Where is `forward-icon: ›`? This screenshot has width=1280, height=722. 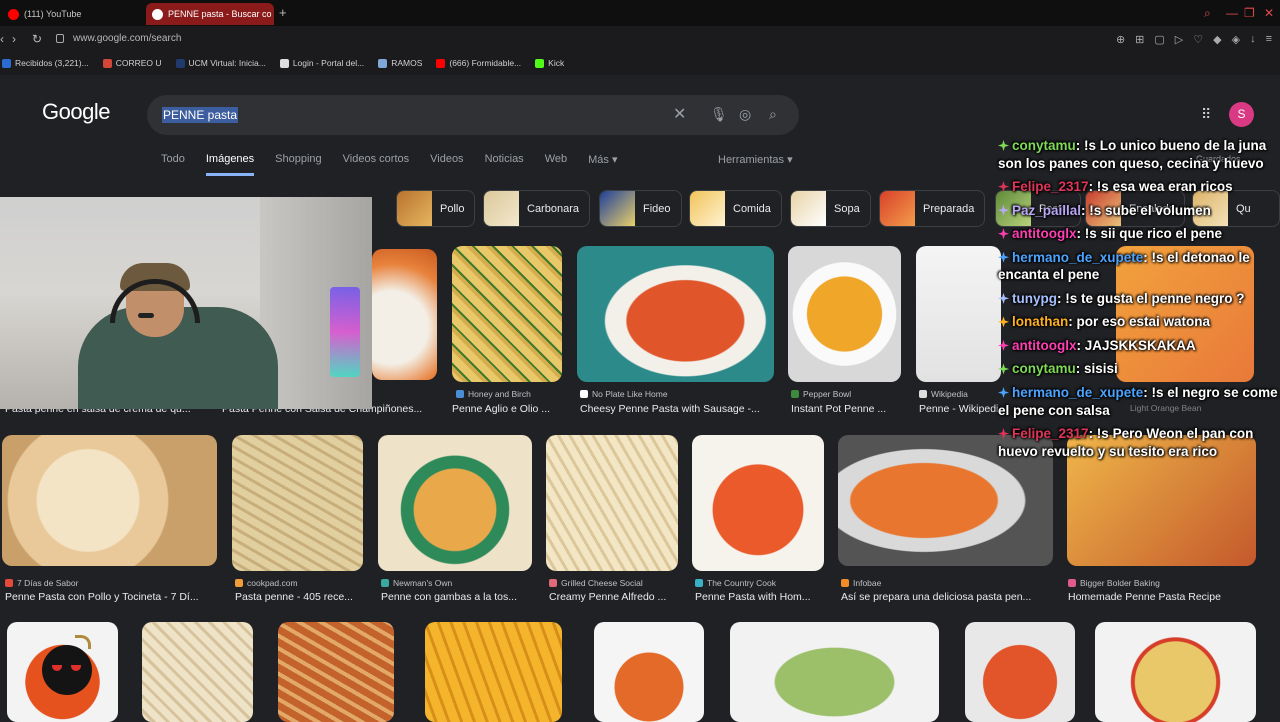 forward-icon: › is located at coordinates (14, 39).